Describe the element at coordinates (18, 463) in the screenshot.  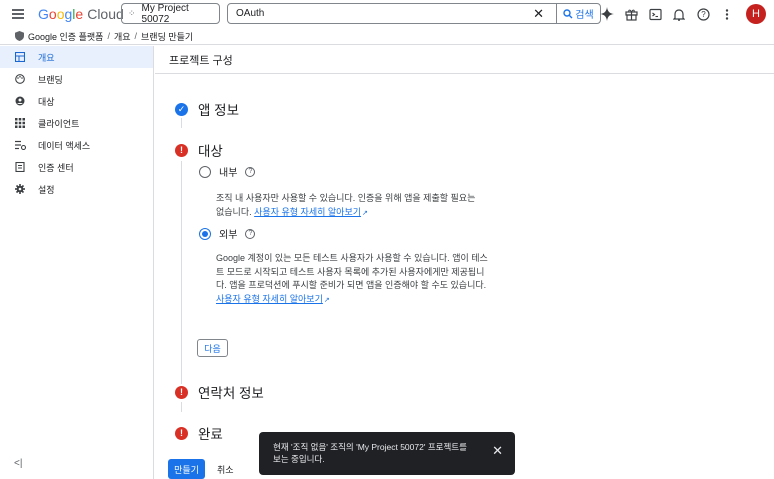
I see `collapse-sidebar-button: <|` at that location.